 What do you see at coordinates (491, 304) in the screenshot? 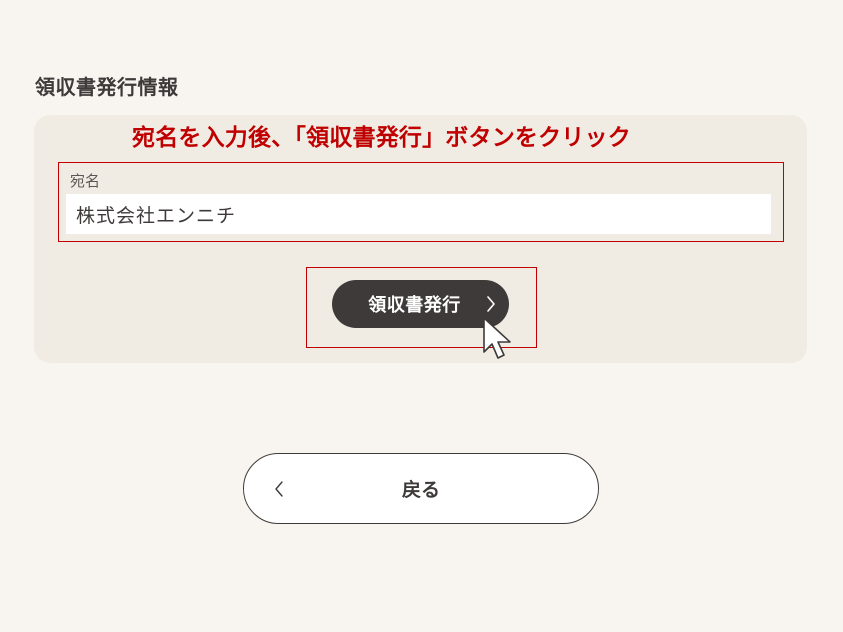
I see `chevron-right-icon` at bounding box center [491, 304].